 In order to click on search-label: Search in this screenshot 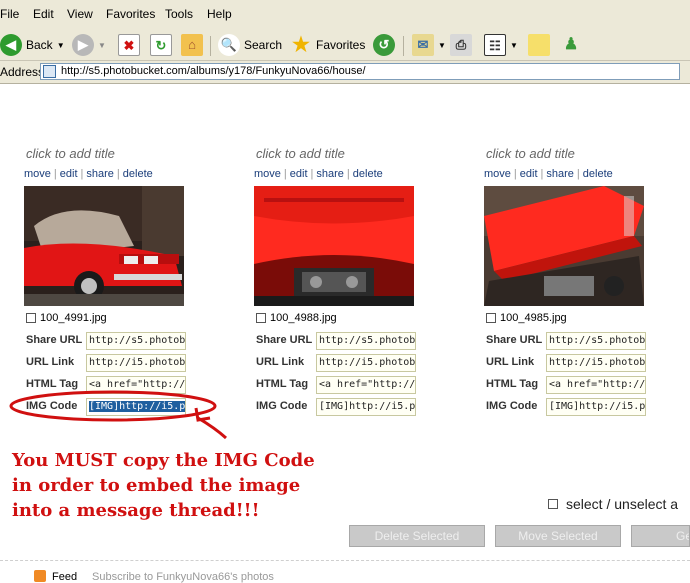, I will do `click(263, 45)`.